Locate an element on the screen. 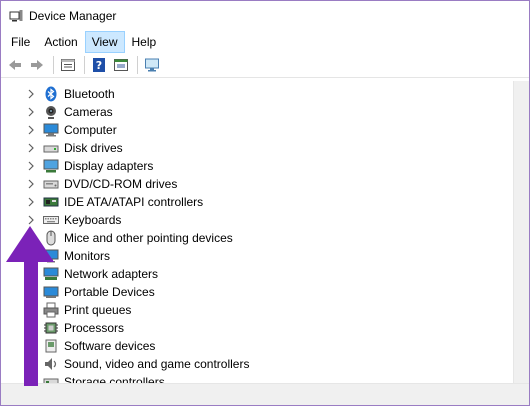 Image resolution: width=530 pixels, height=406 pixels. tree-item-dvd-cd-rom-drives: DVD/CD-ROM drives is located at coordinates (89, 184).